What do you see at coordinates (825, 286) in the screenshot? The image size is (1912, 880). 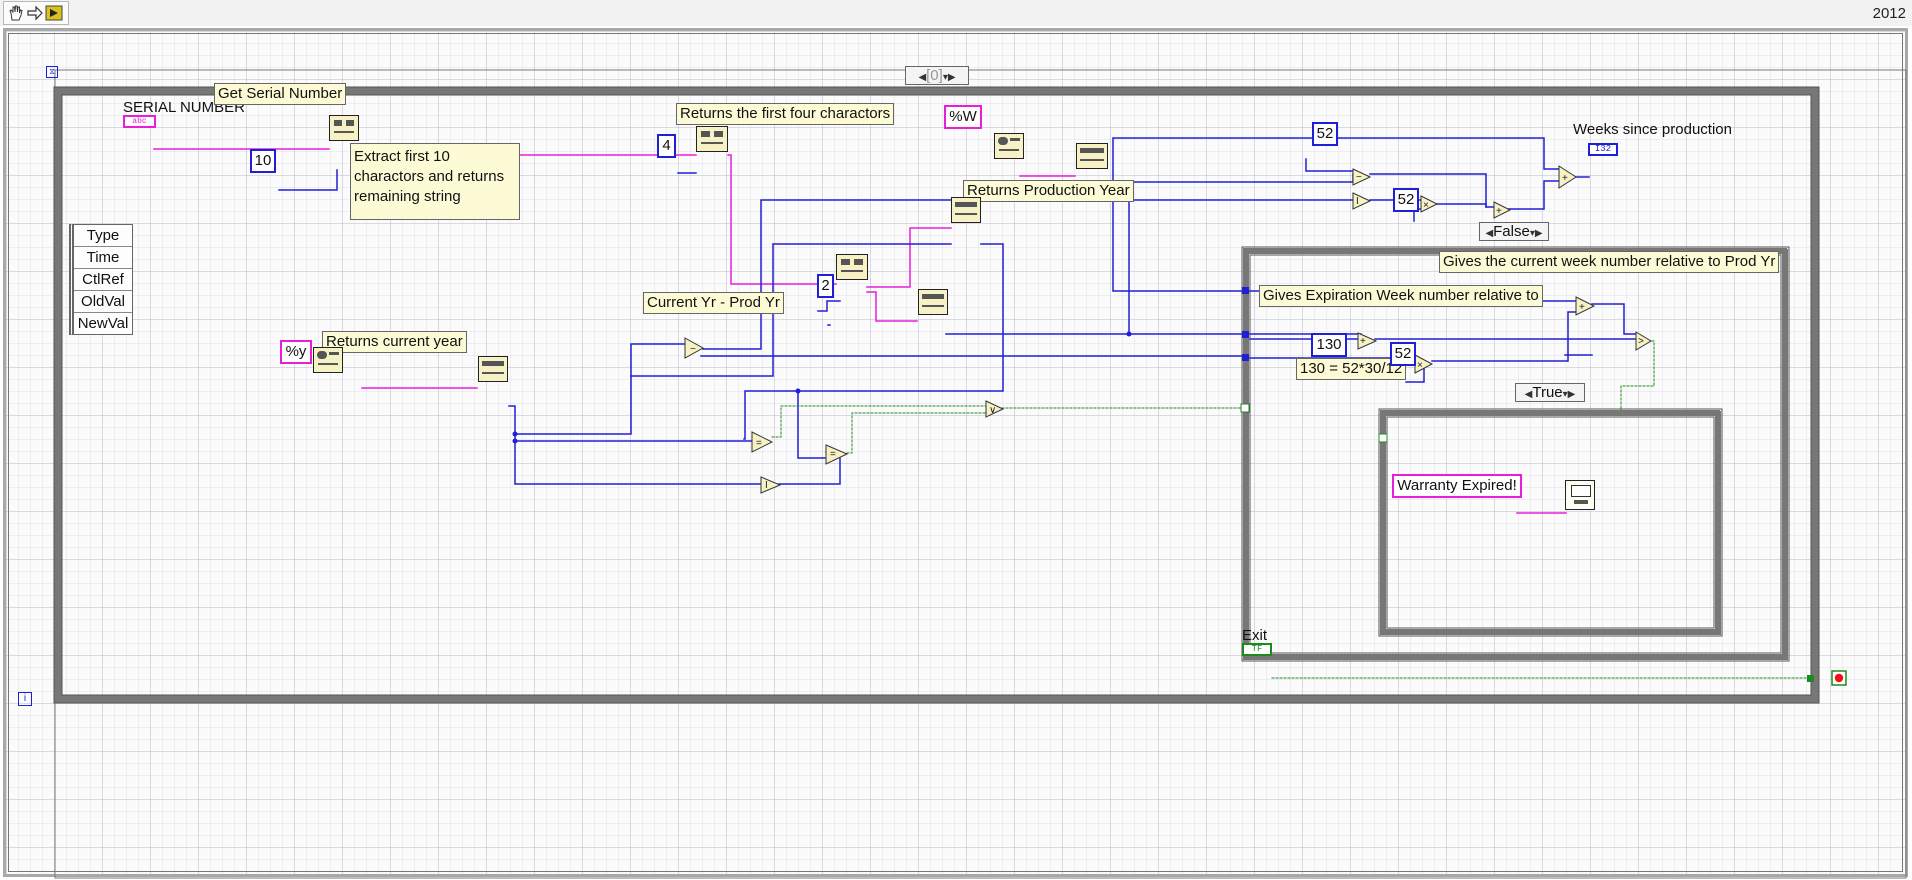 I see `constant-2: 2` at bounding box center [825, 286].